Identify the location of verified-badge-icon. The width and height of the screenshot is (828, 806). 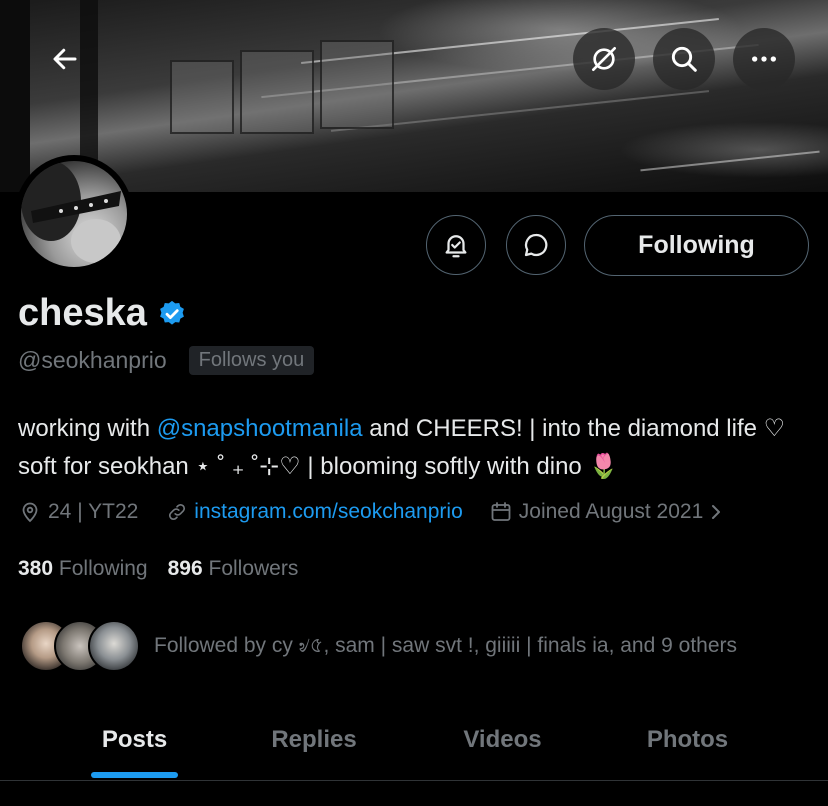
(172, 314).